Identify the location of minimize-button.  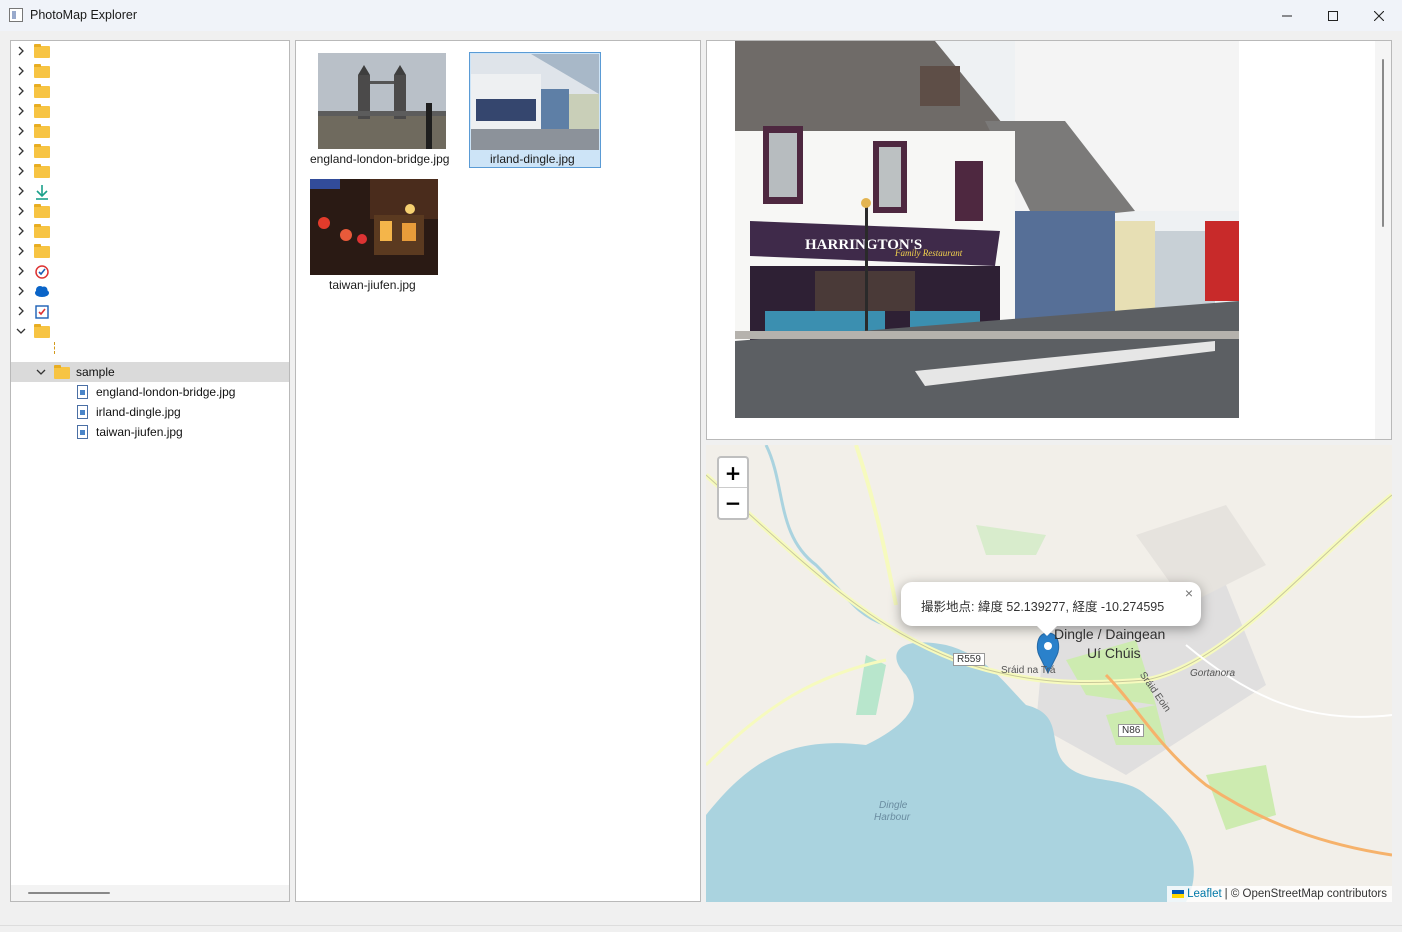
(1287, 15).